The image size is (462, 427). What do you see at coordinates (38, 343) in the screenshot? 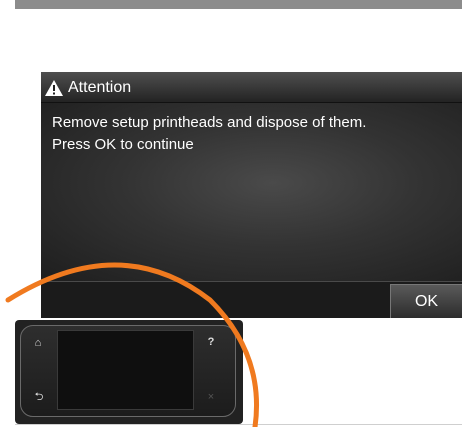
I see `home-icon: ⌂` at bounding box center [38, 343].